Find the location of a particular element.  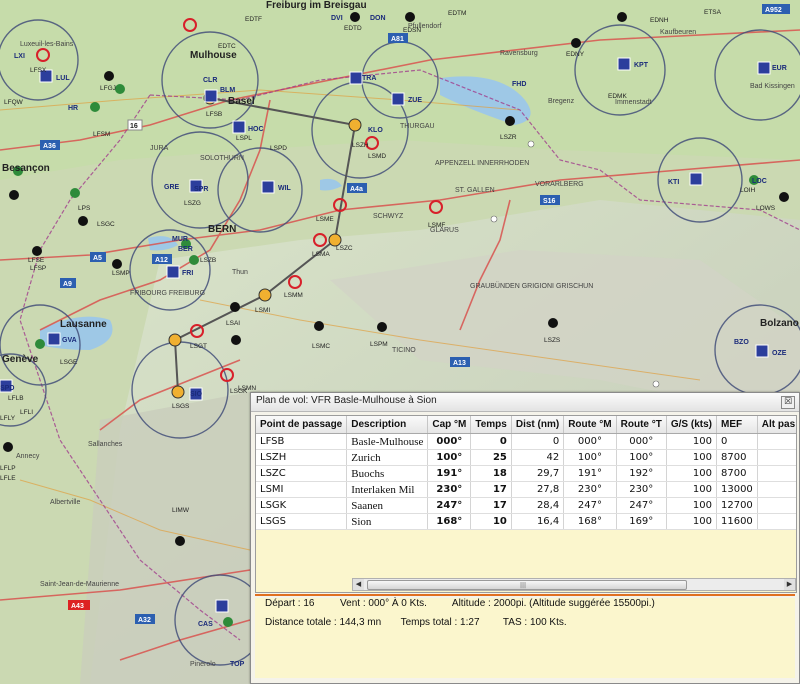

cell-route-t: 247° is located at coordinates (641, 505).